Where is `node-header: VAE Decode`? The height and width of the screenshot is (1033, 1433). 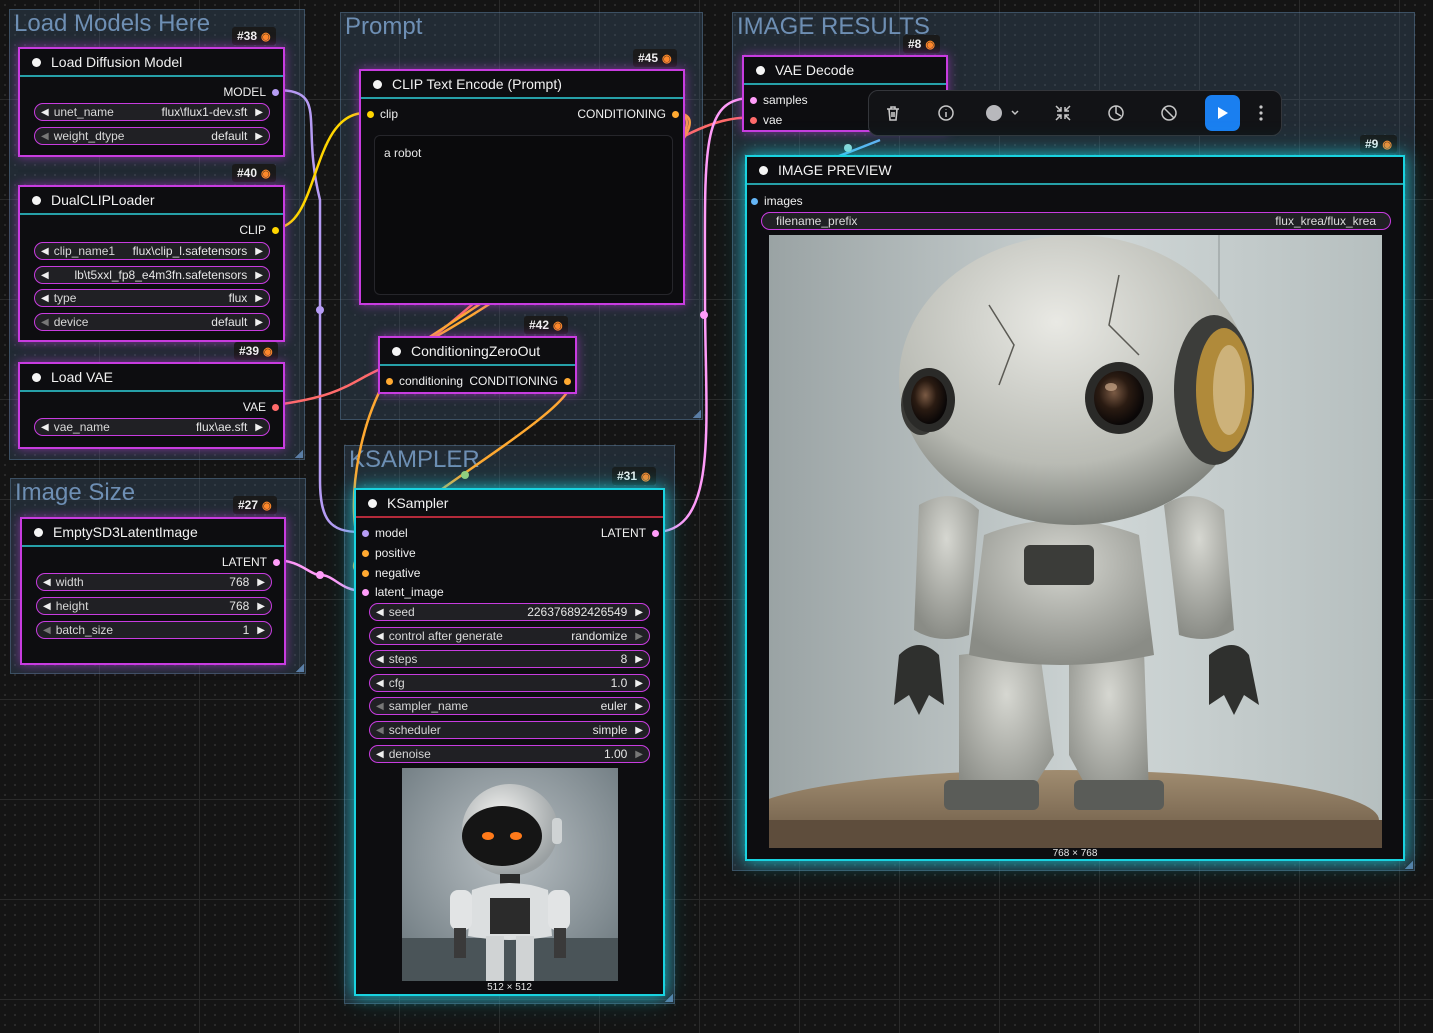
node-header: VAE Decode is located at coordinates (845, 71).